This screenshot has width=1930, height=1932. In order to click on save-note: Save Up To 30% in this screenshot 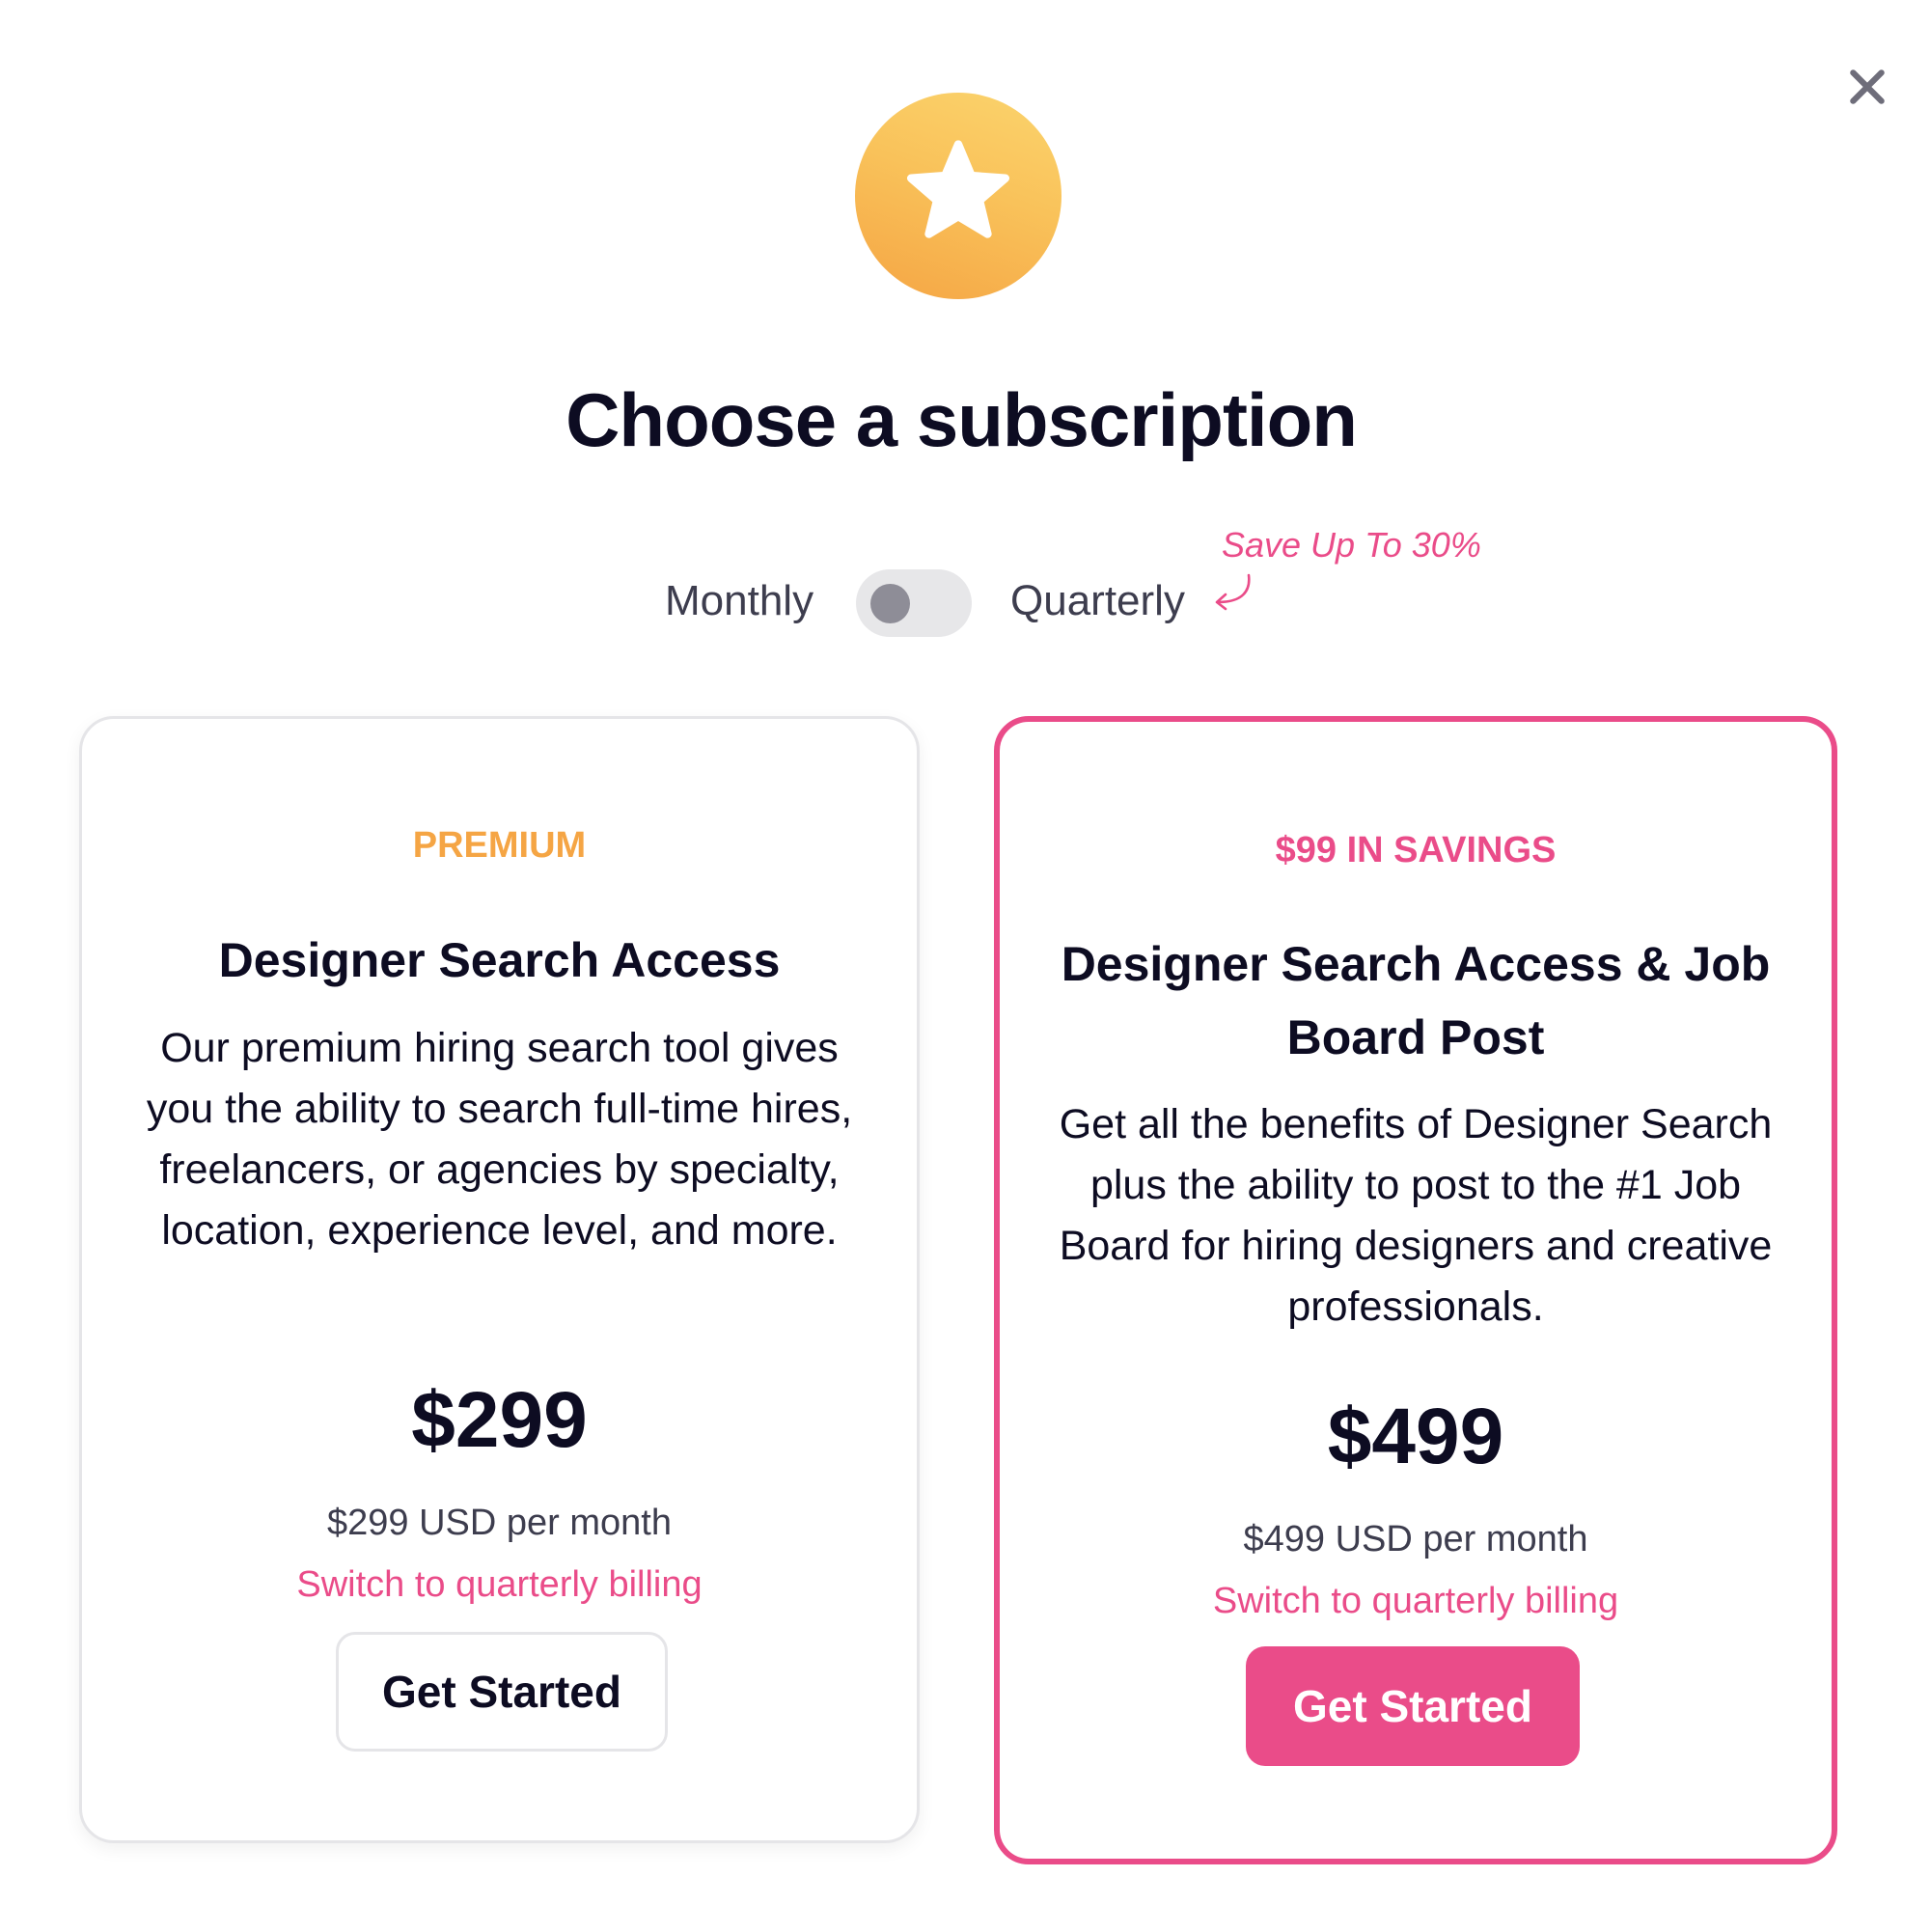, I will do `click(1351, 545)`.